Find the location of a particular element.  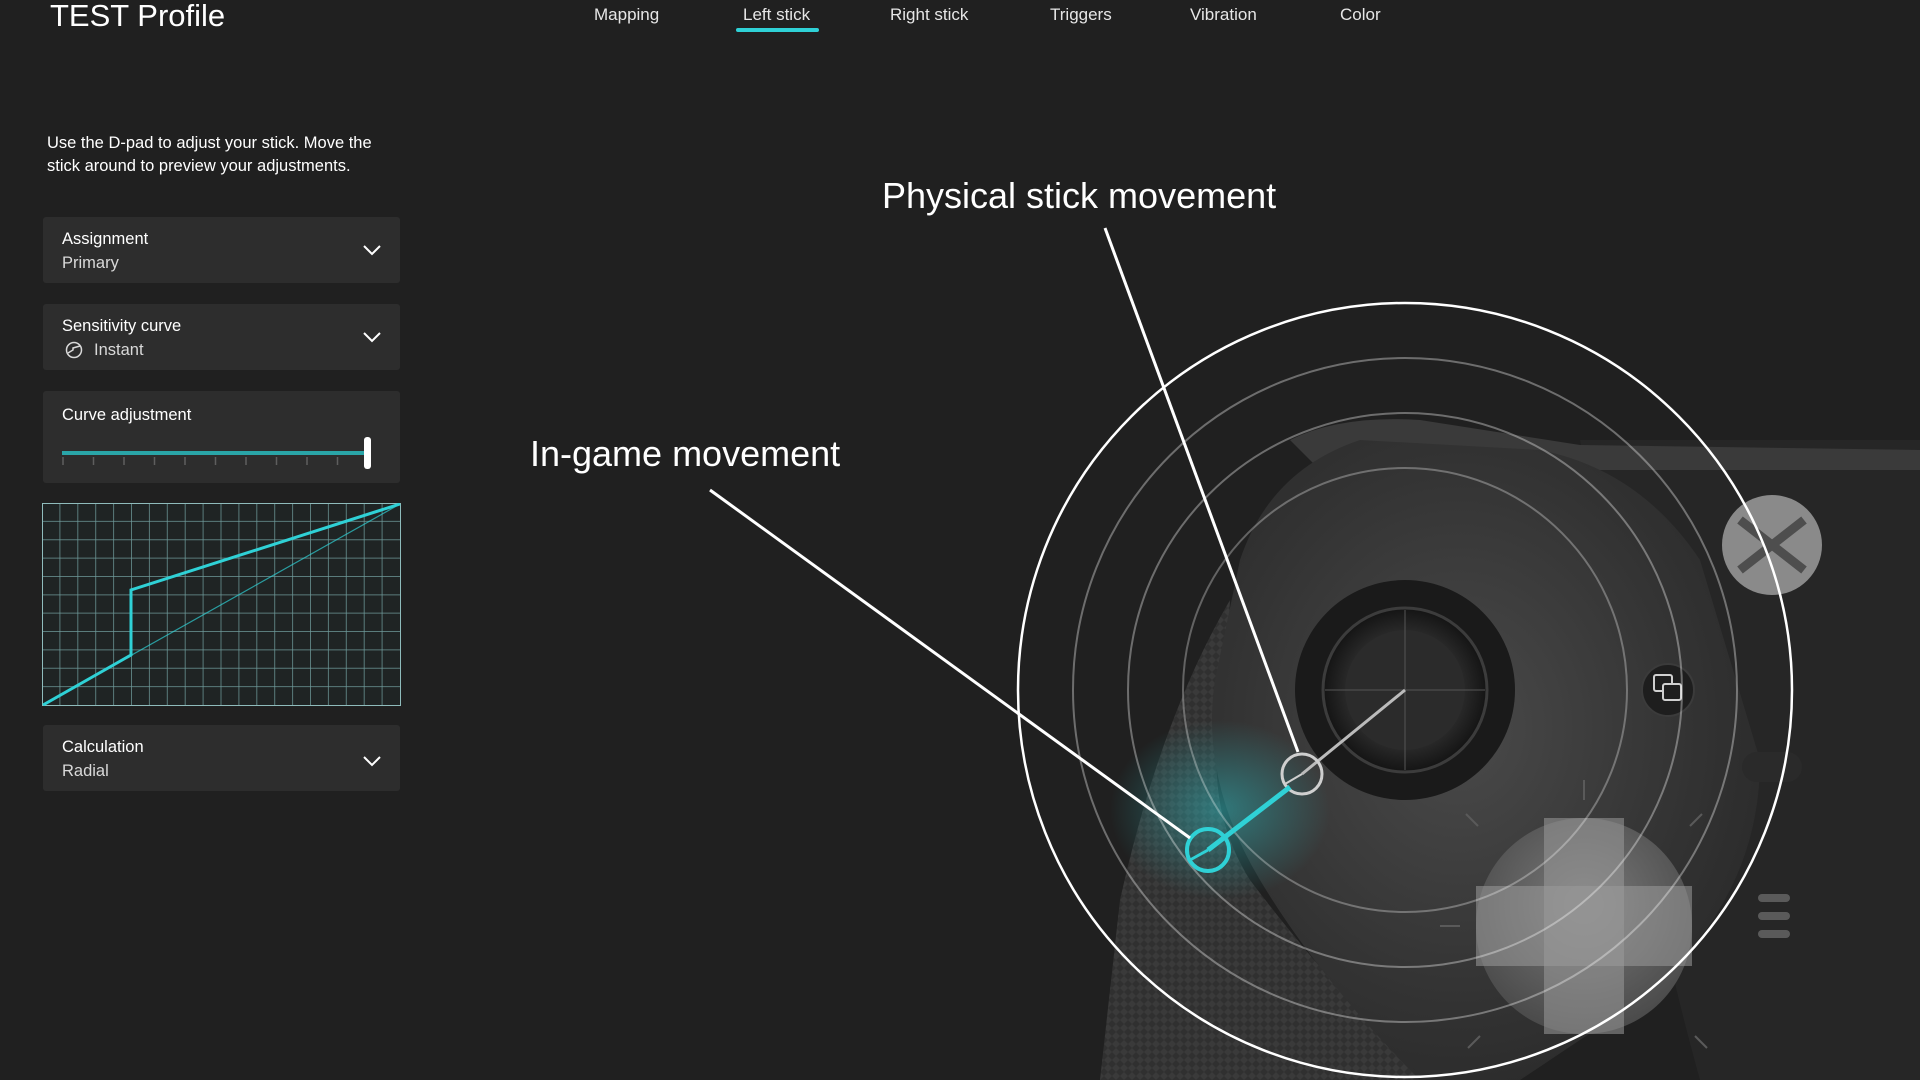

menu-button is located at coordinates (1774, 916).